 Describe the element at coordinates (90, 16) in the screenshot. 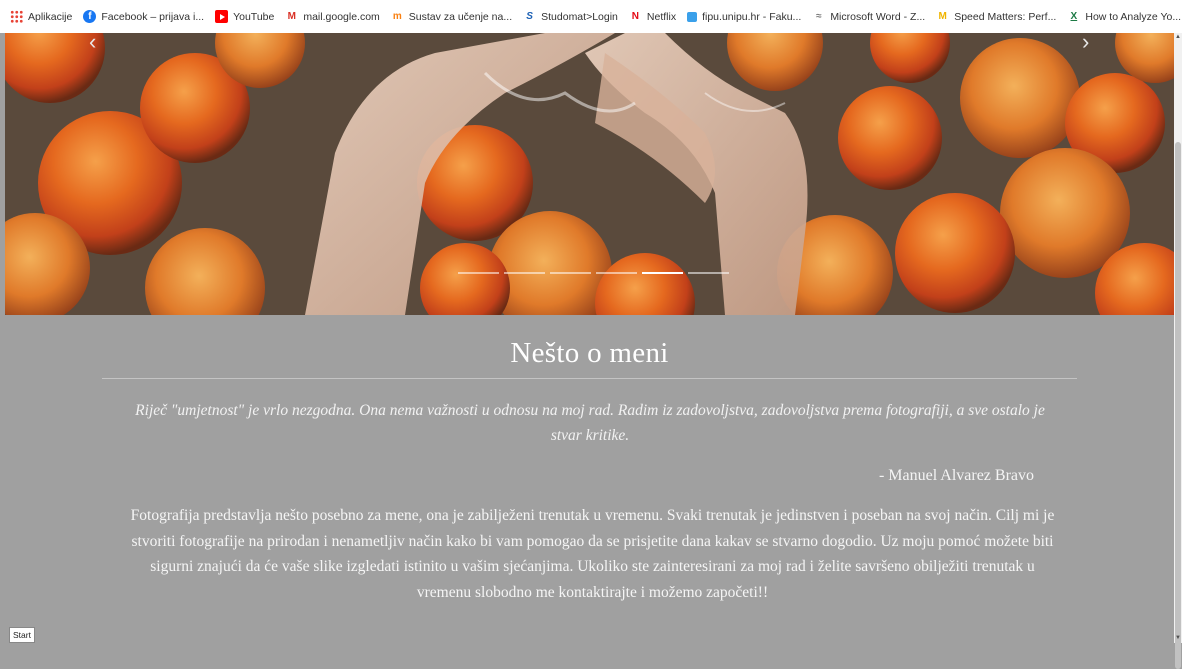

I see `facebook-icon: f` at that location.